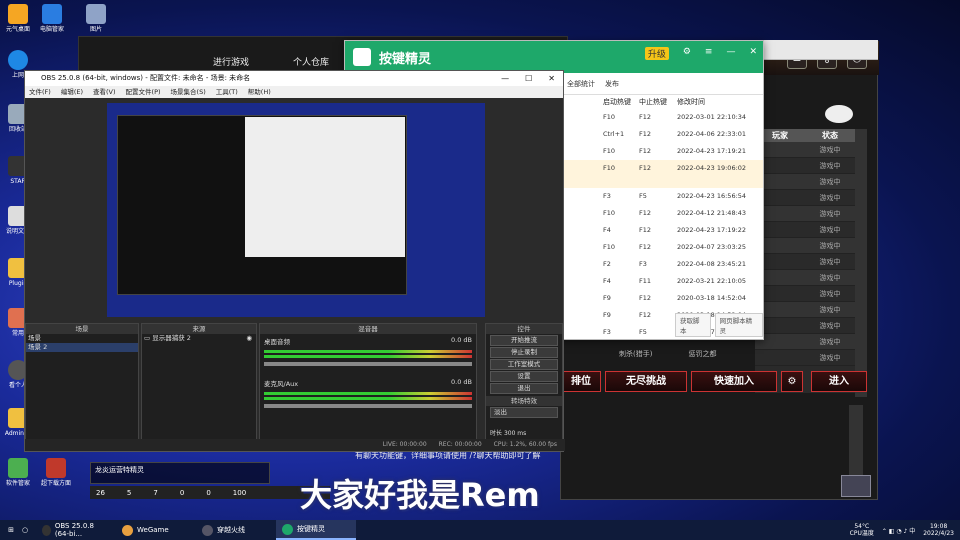 The image size is (960, 540). Describe the element at coordinates (898, 530) in the screenshot. I see `tray-icons: ⌃ ◧ ◔ ♪ 中` at that location.